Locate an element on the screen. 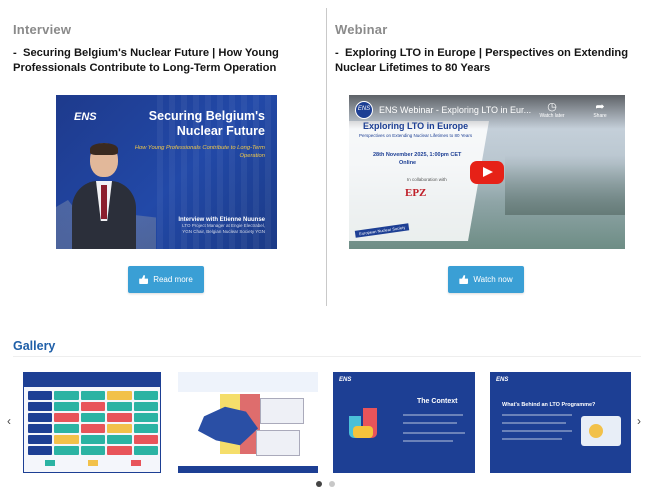 This screenshot has height=504, width=655. share-button: ➦ Share is located at coordinates (600, 110).